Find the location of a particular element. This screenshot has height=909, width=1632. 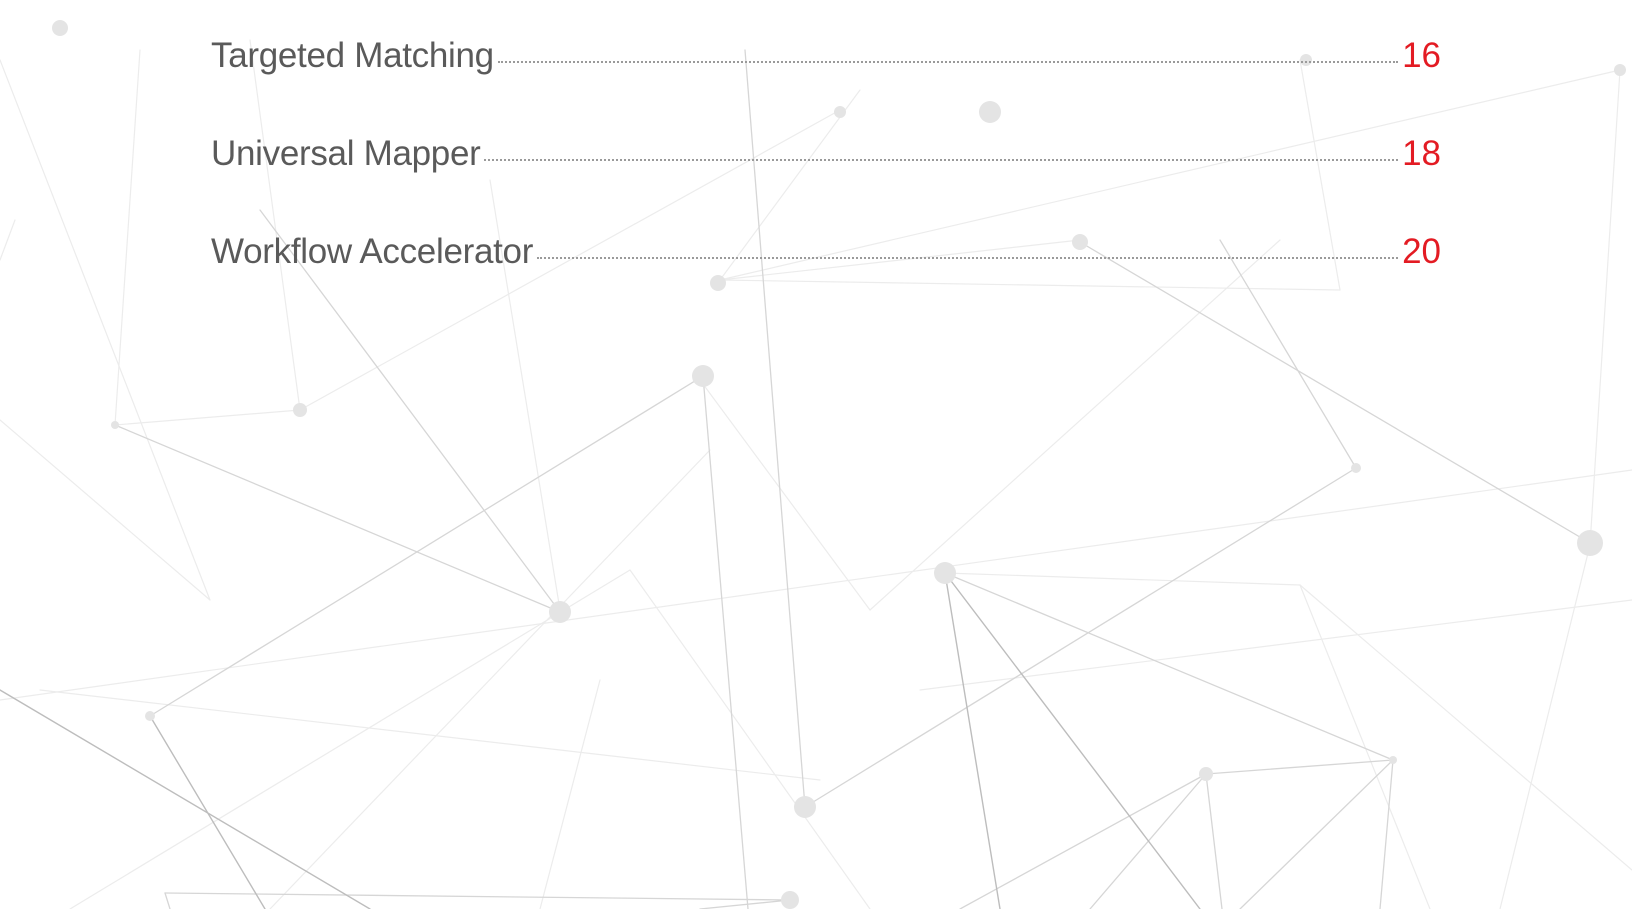

toc-entry-page-number: 18 is located at coordinates (1421, 153).